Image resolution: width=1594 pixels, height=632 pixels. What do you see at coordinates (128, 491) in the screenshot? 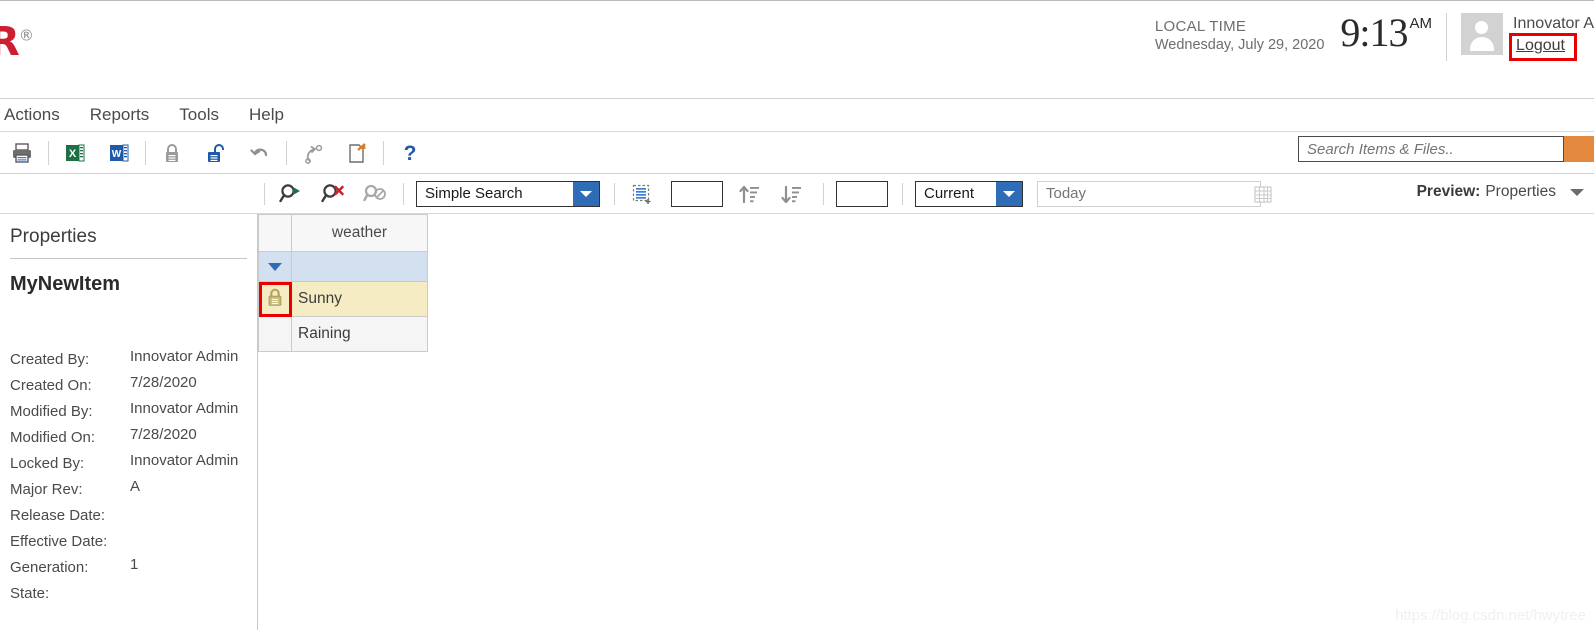
I see `property-row: Major Rev: A` at bounding box center [128, 491].